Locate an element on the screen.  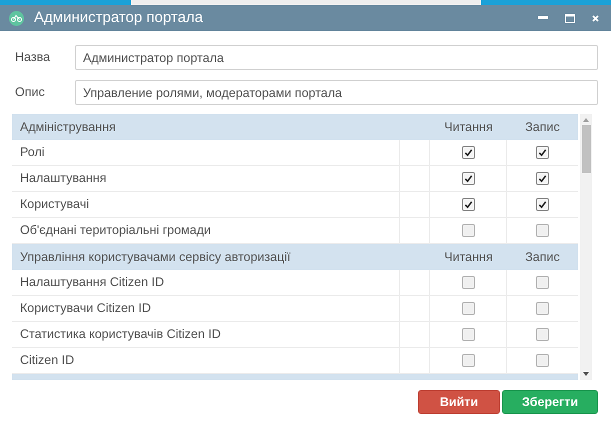
maximize-icon is located at coordinates (570, 18).